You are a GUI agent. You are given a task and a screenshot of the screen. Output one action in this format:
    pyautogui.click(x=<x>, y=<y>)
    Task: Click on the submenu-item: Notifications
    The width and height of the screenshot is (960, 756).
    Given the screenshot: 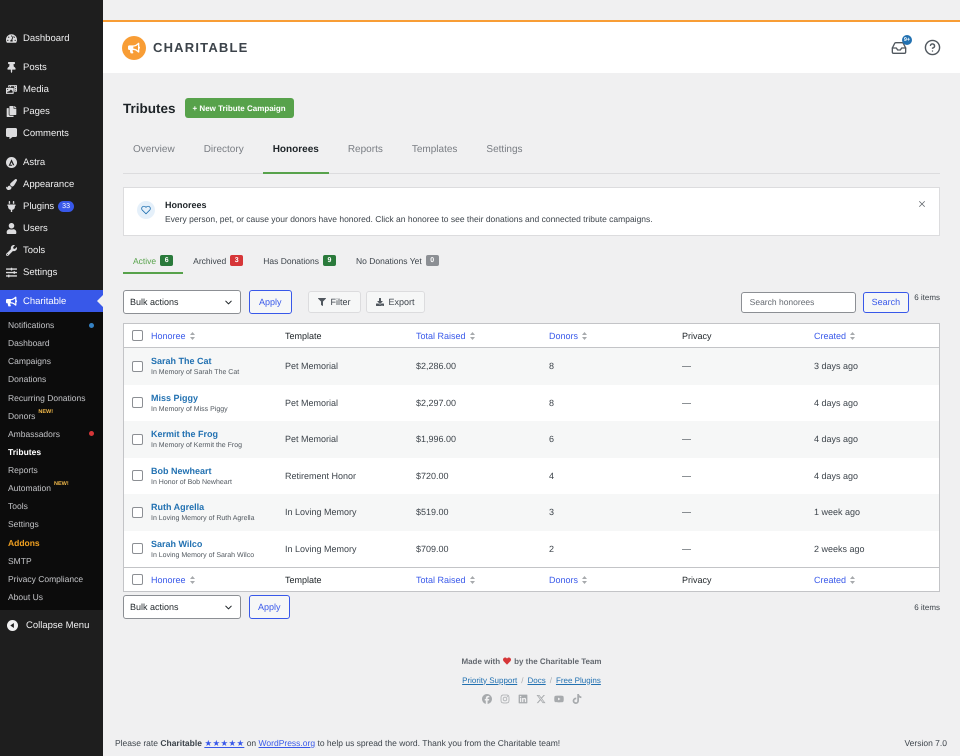 What is the action you would take?
    pyautogui.click(x=51, y=325)
    